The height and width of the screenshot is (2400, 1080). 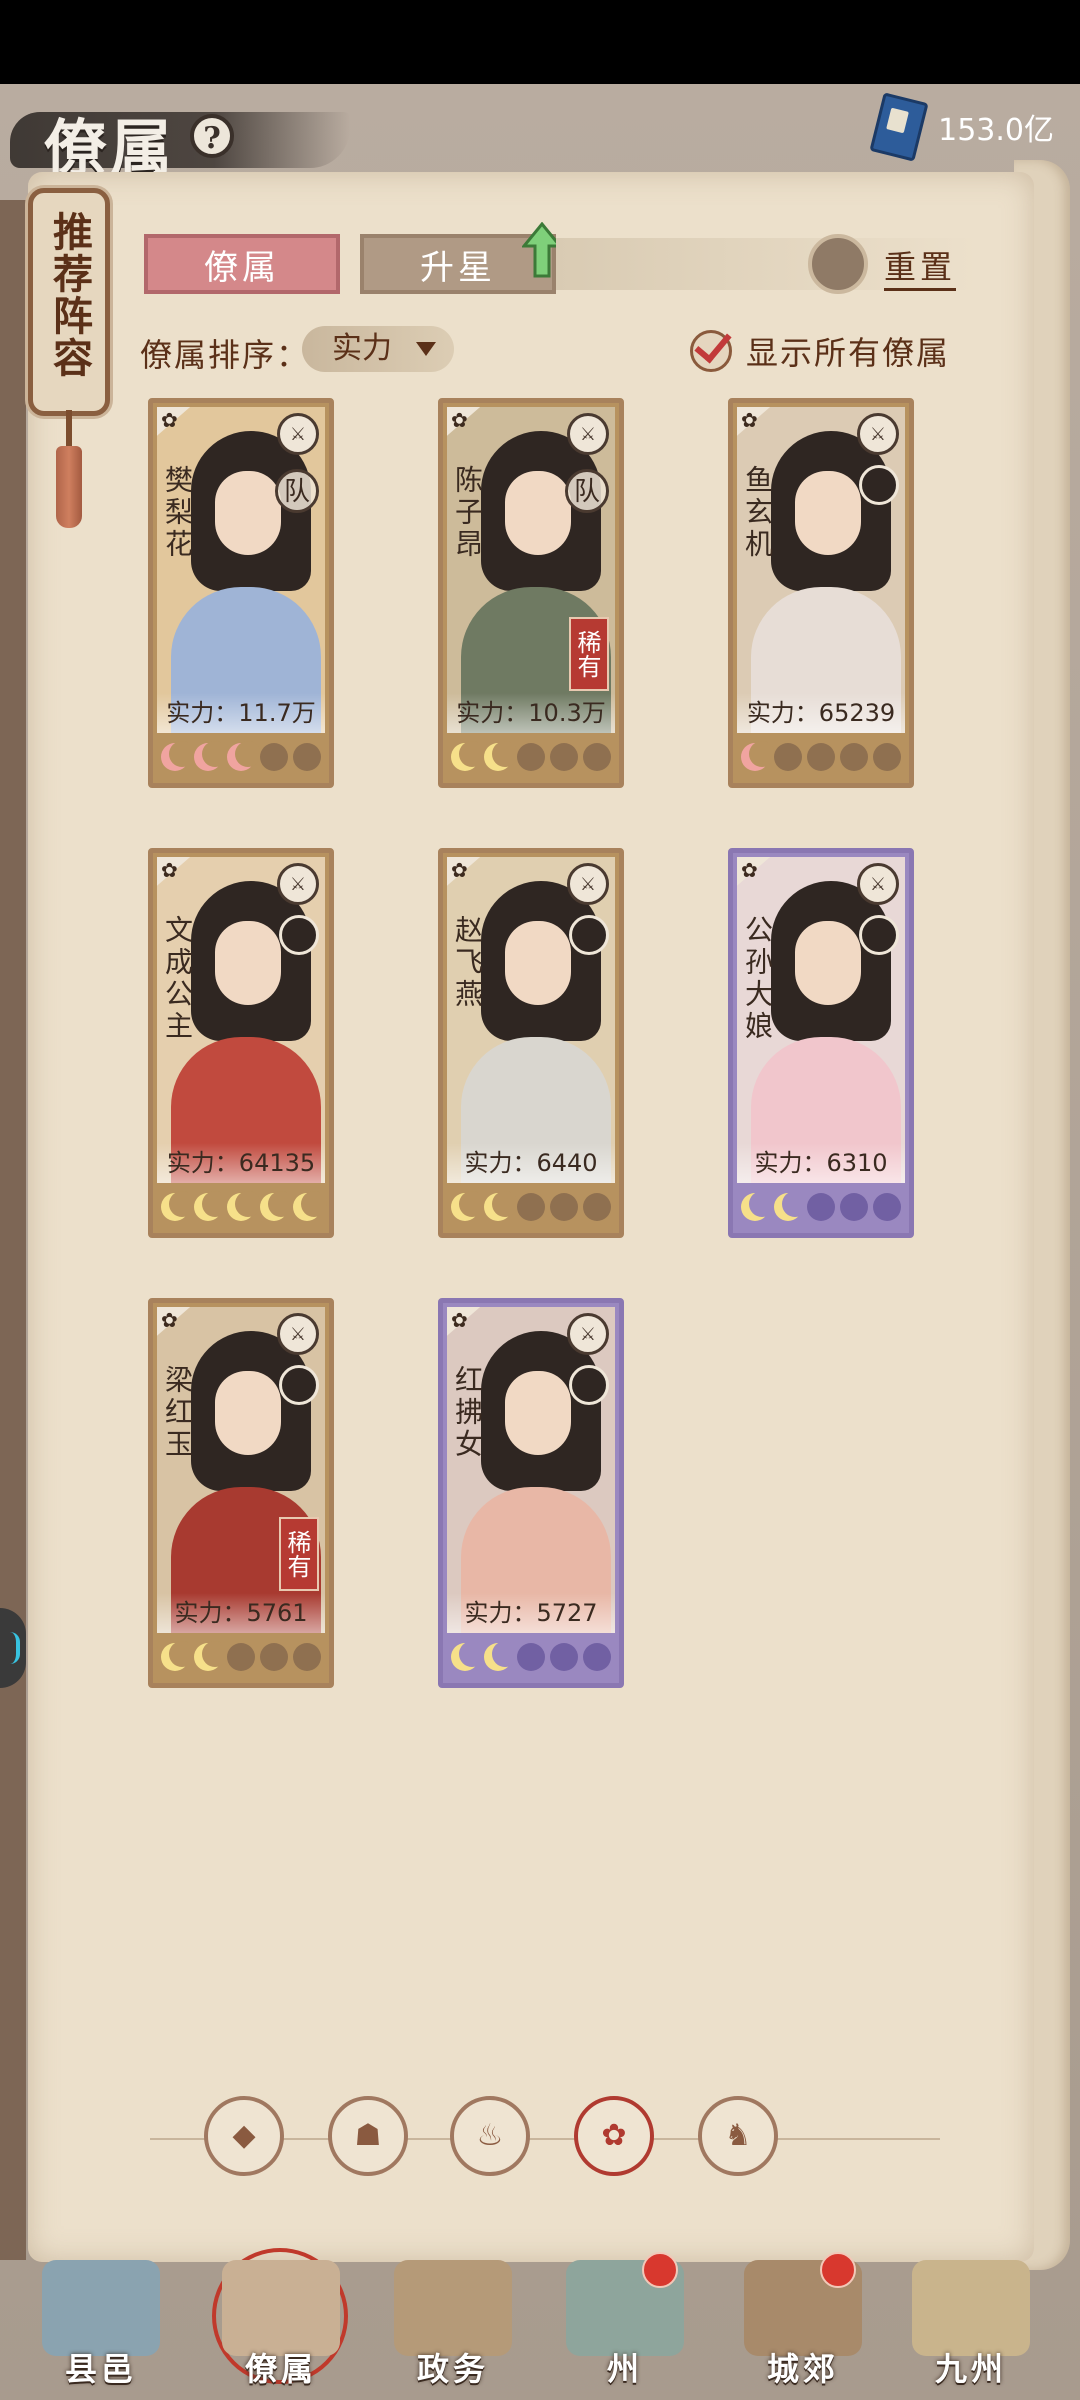 I want to click on power-value: 实力：10.3万, so click(x=531, y=713).